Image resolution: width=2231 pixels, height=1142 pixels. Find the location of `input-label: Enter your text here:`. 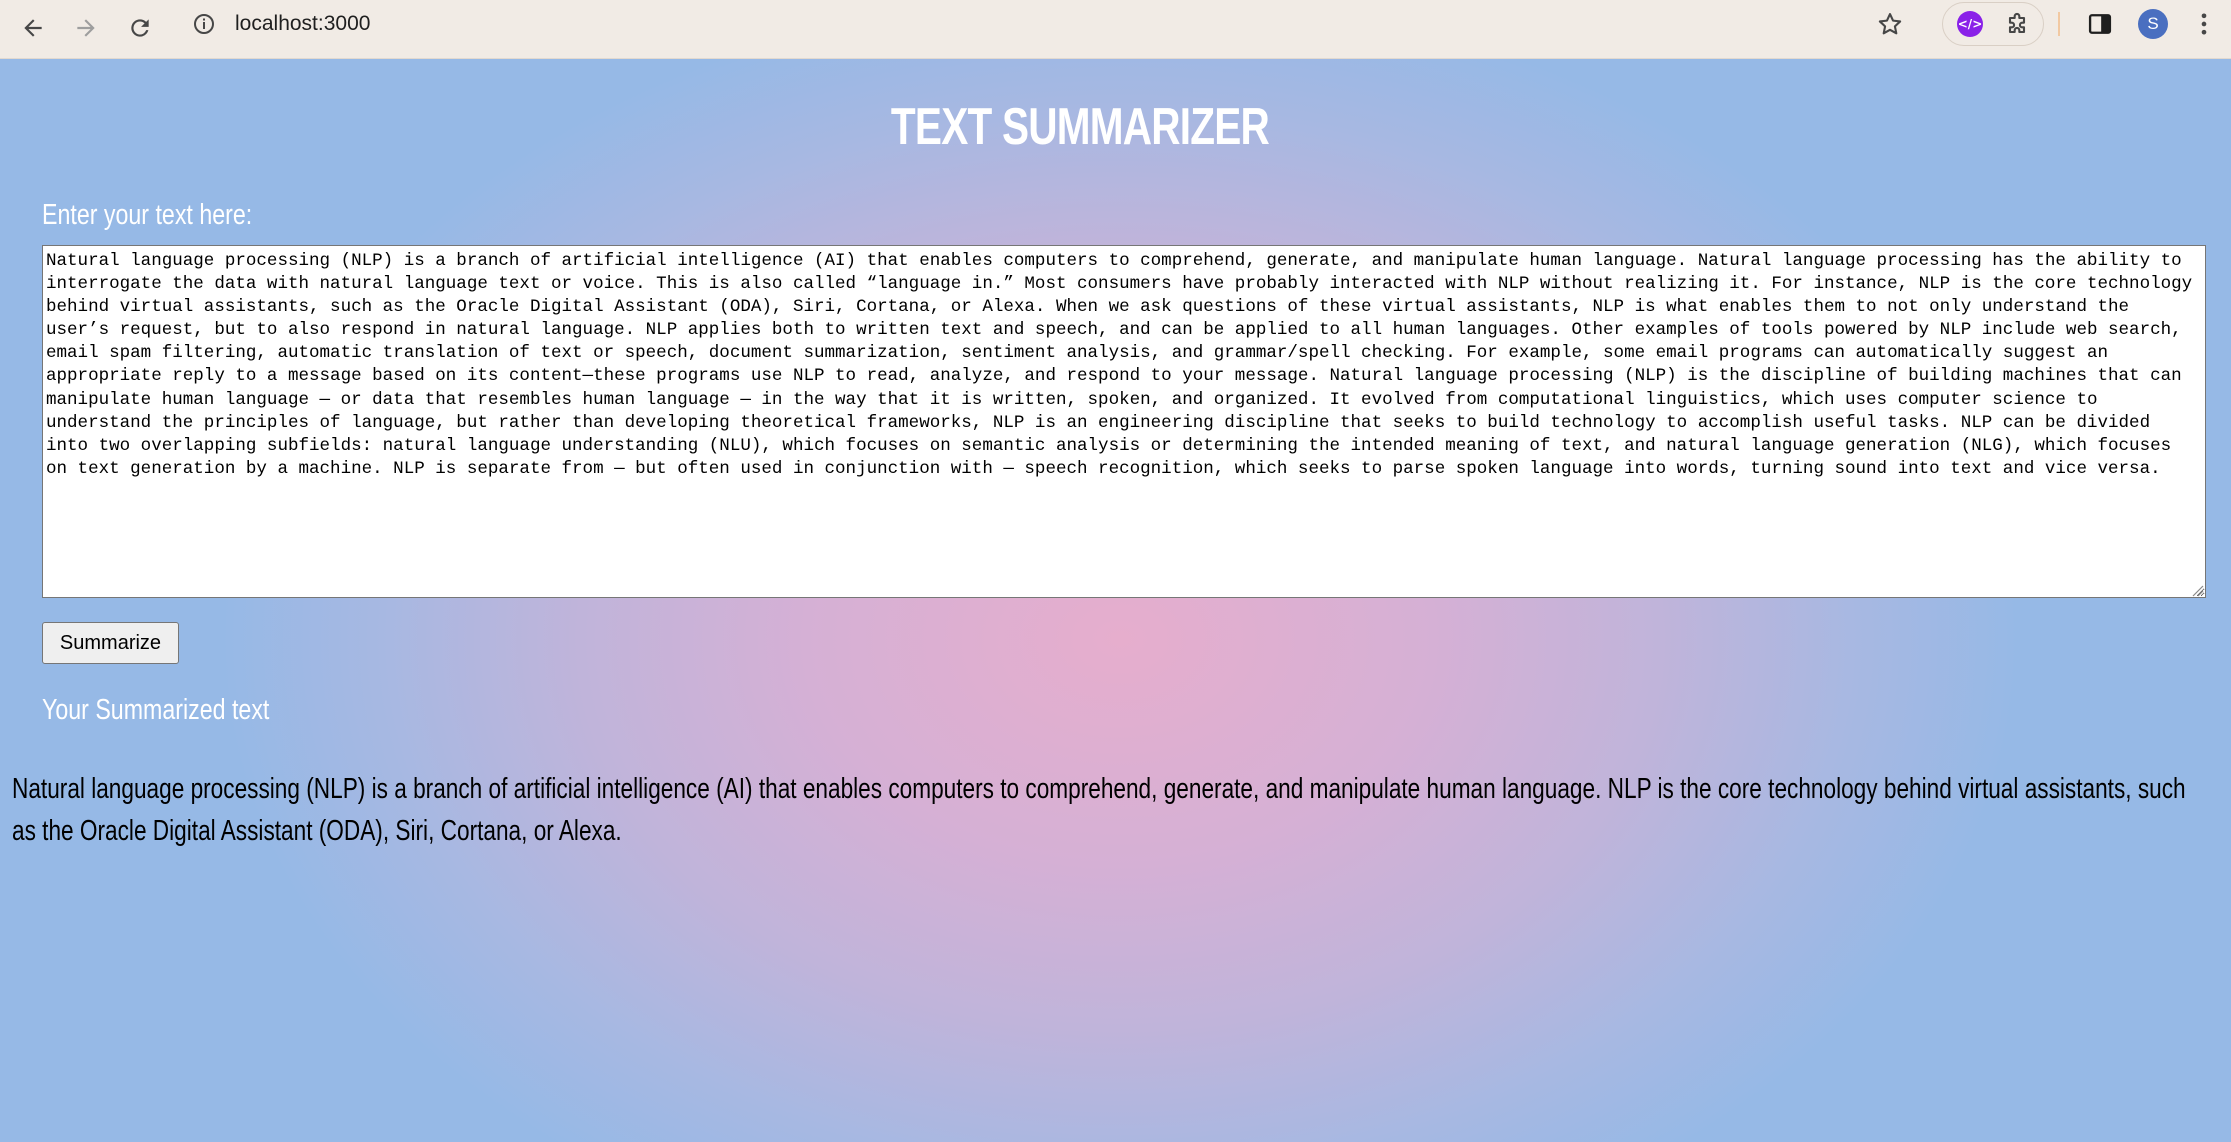

input-label: Enter your text here: is located at coordinates (147, 215).